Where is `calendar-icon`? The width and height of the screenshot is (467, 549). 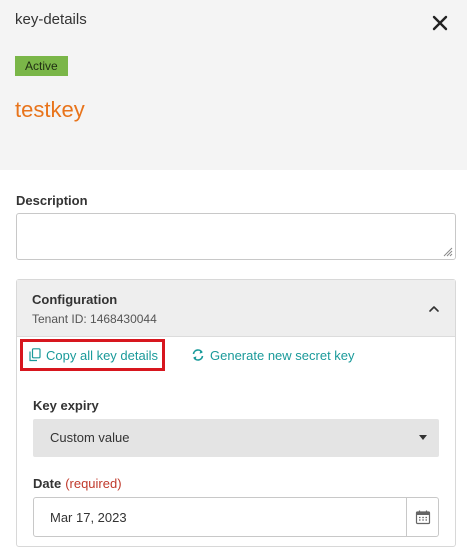
calendar-icon is located at coordinates (422, 517).